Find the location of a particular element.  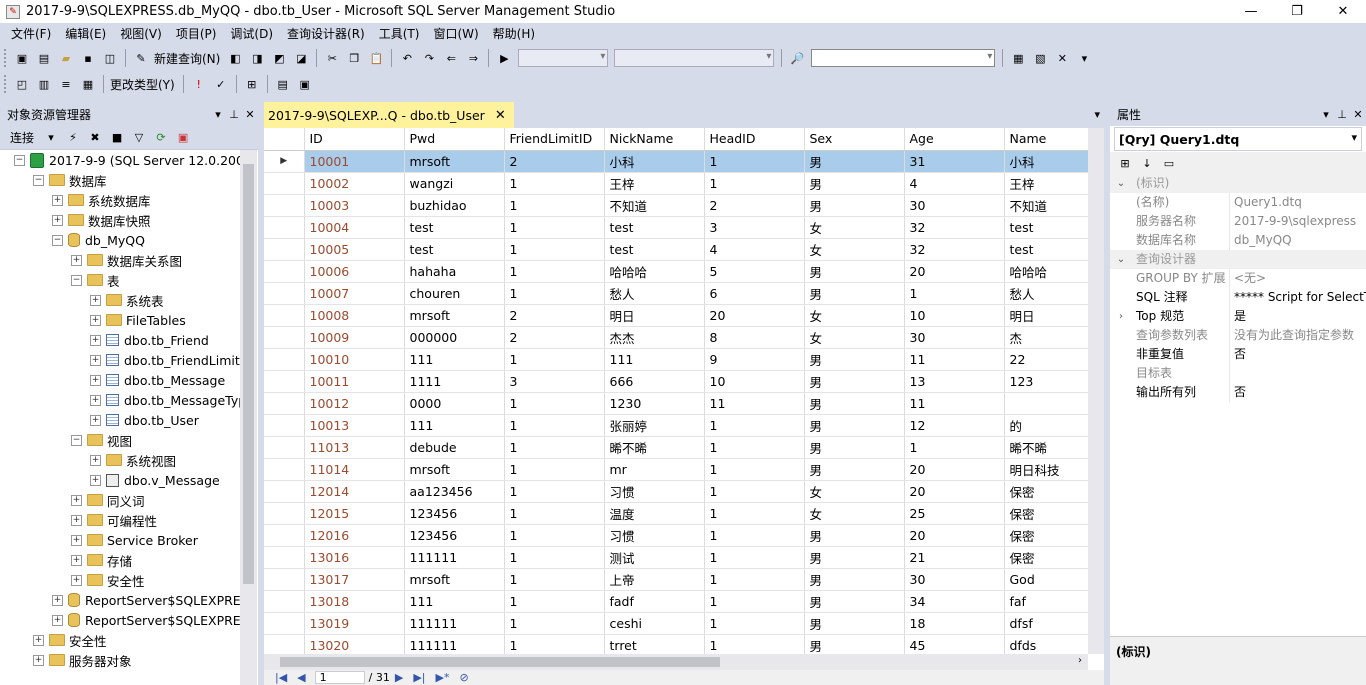

grid-cell: 10006 is located at coordinates (354, 271).